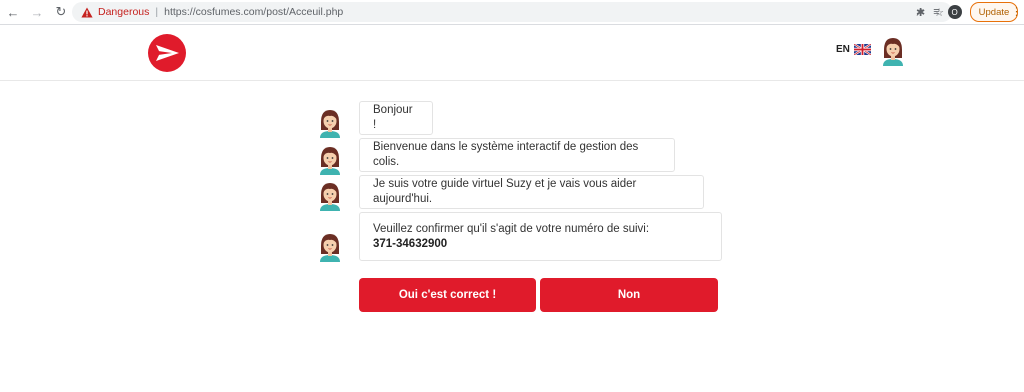 The image size is (1024, 392). Describe the element at coordinates (512, 53) in the screenshot. I see `site-header: EN` at that location.